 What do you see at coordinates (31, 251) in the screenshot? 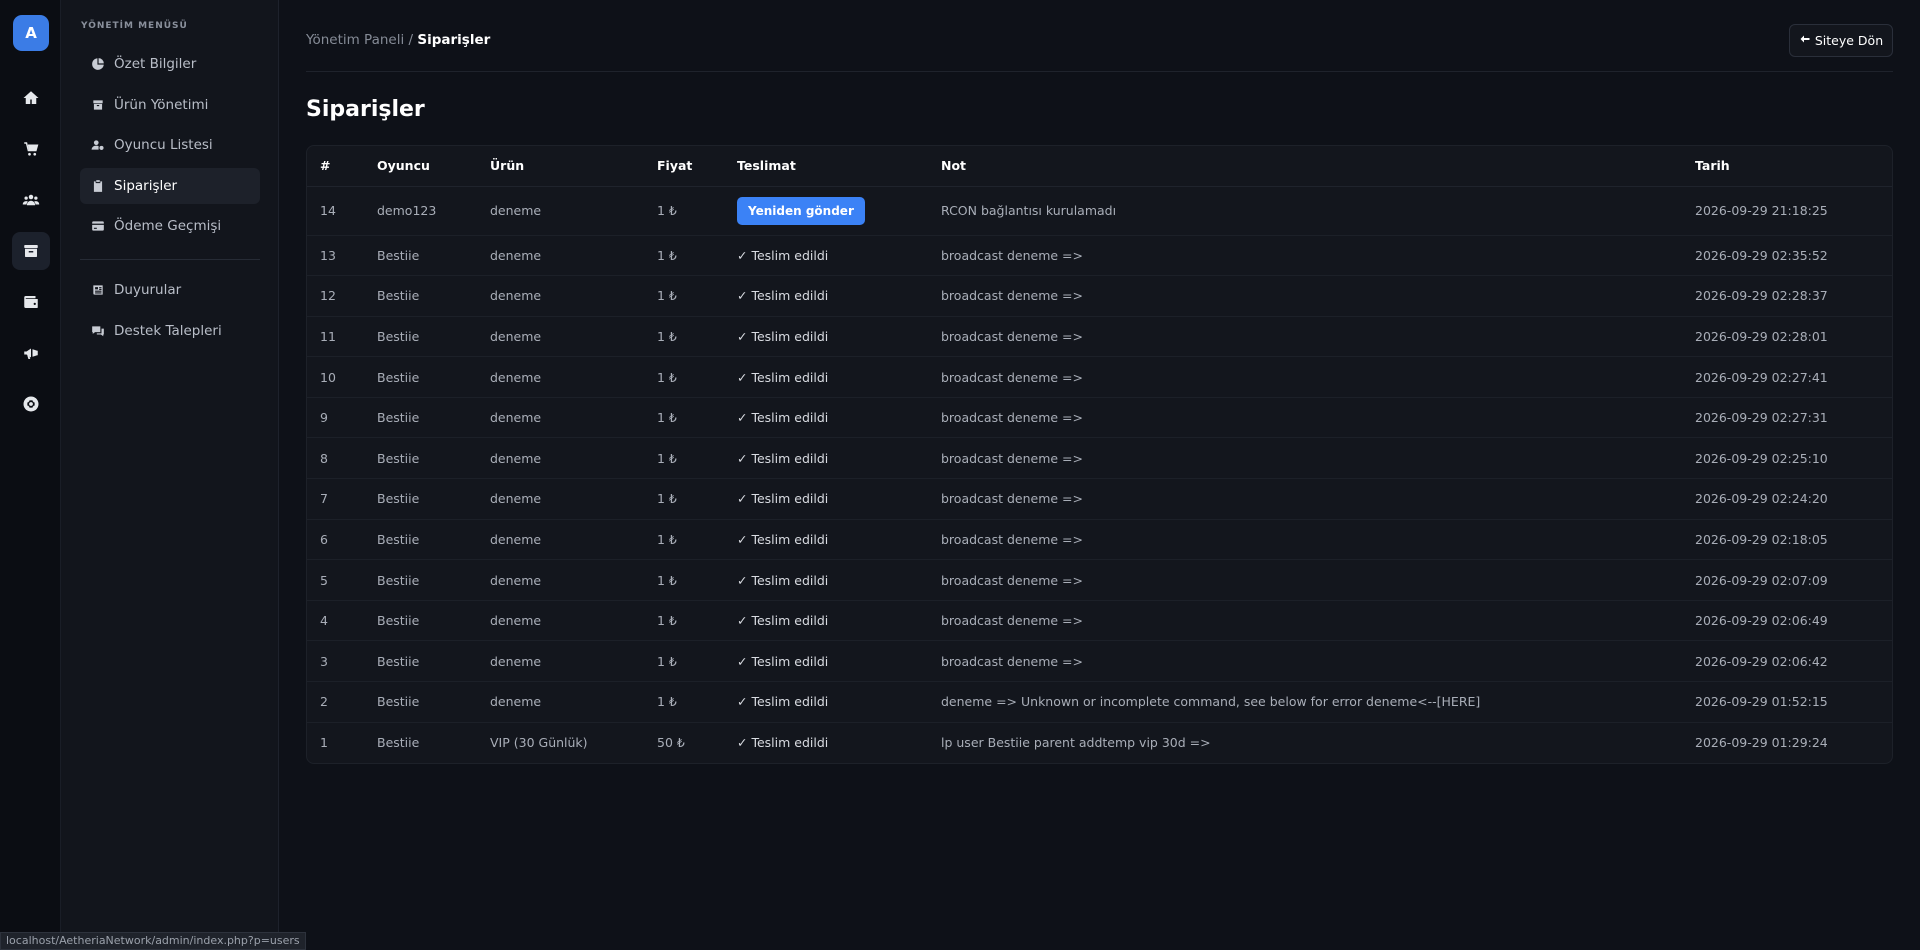
I see `archive-icon` at bounding box center [31, 251].